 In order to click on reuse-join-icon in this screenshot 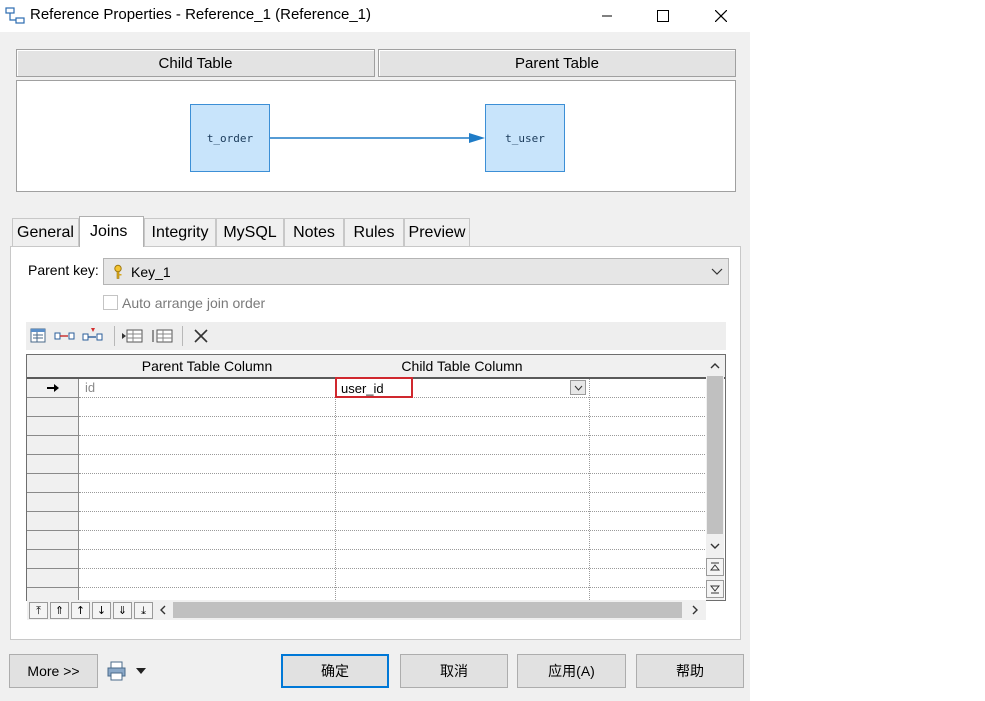, I will do `click(92, 334)`.